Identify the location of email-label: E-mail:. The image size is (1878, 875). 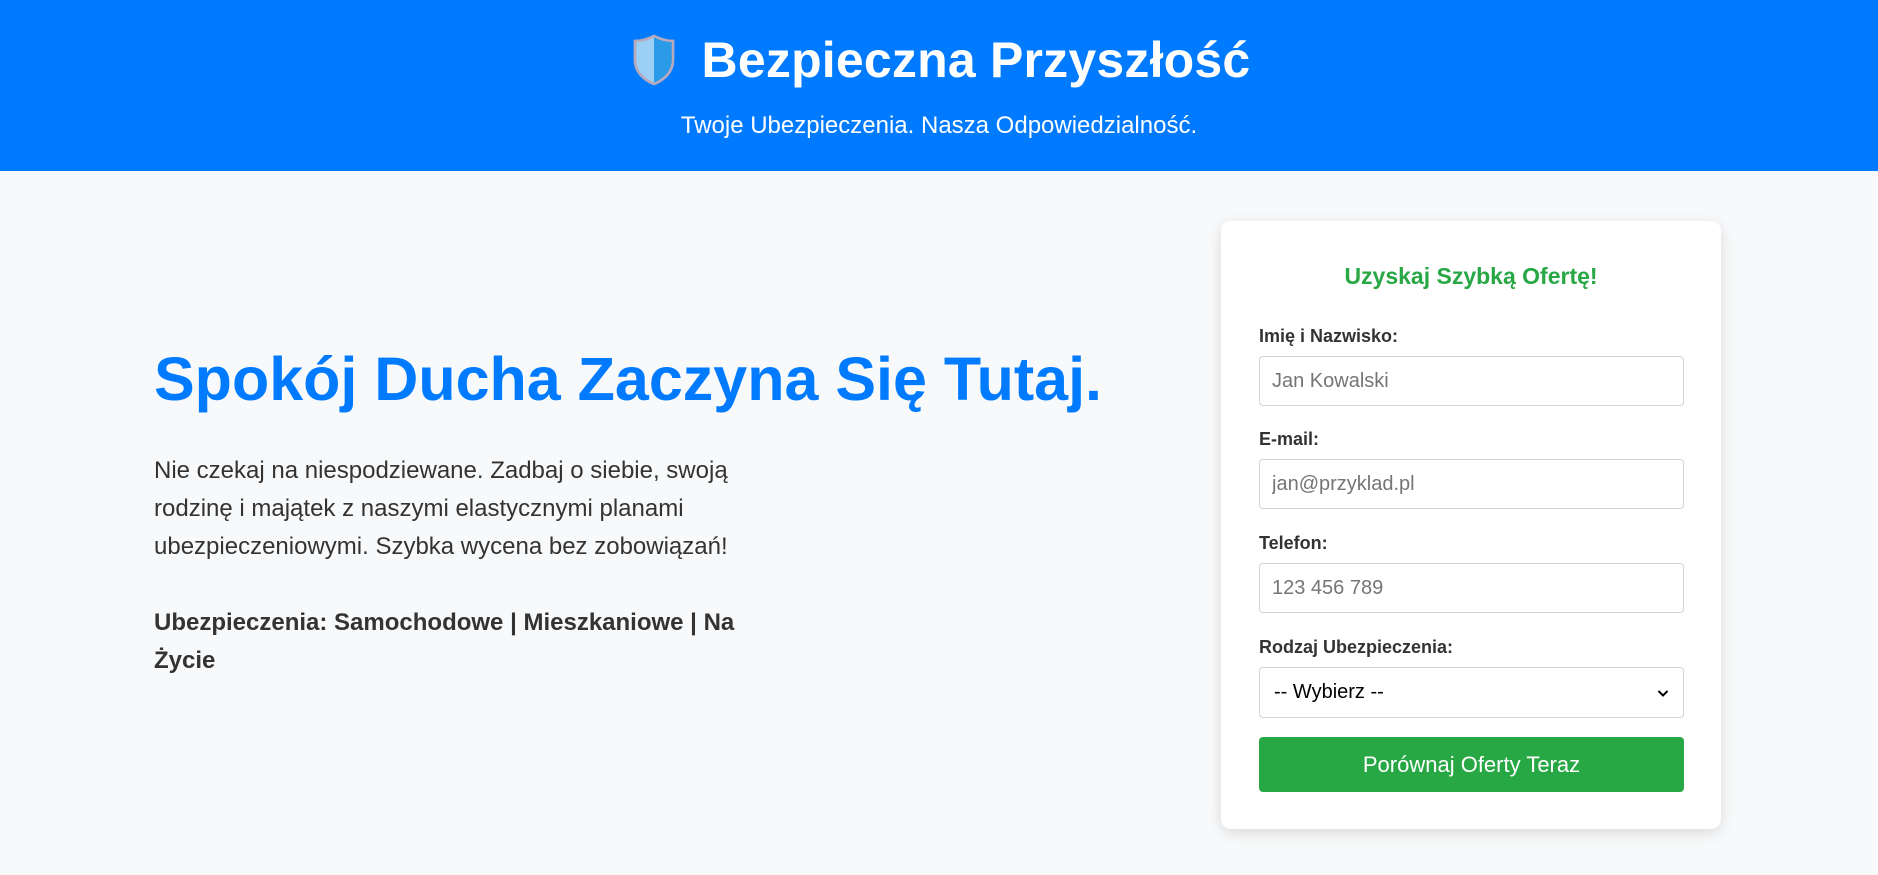
(1289, 439).